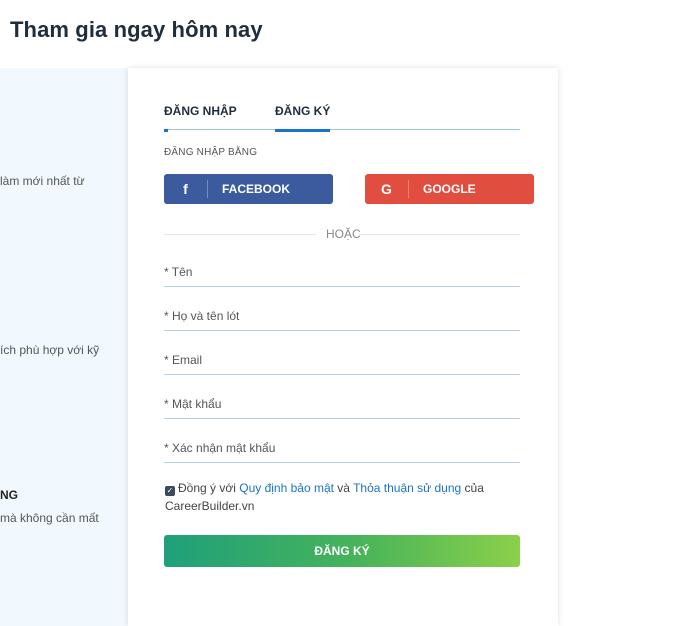  Describe the element at coordinates (200, 118) in the screenshot. I see `tab-login: ĐĂNG NHẬP` at that location.